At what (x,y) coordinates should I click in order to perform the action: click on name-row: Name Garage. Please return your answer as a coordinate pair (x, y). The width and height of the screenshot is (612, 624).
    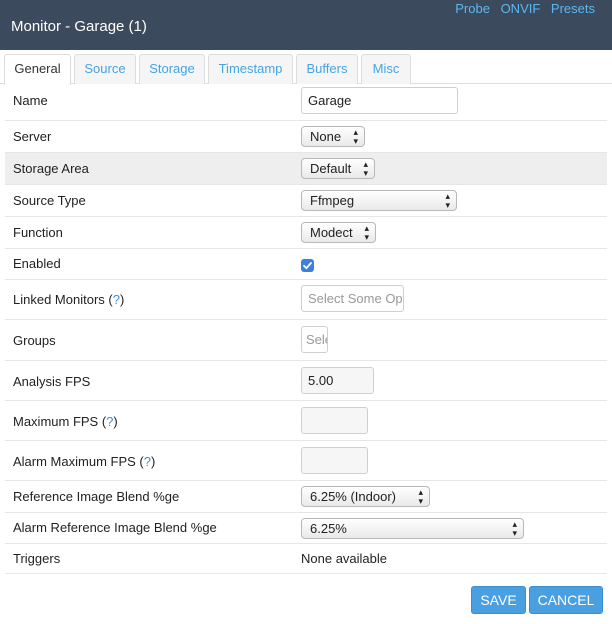
    Looking at the image, I should click on (306, 102).